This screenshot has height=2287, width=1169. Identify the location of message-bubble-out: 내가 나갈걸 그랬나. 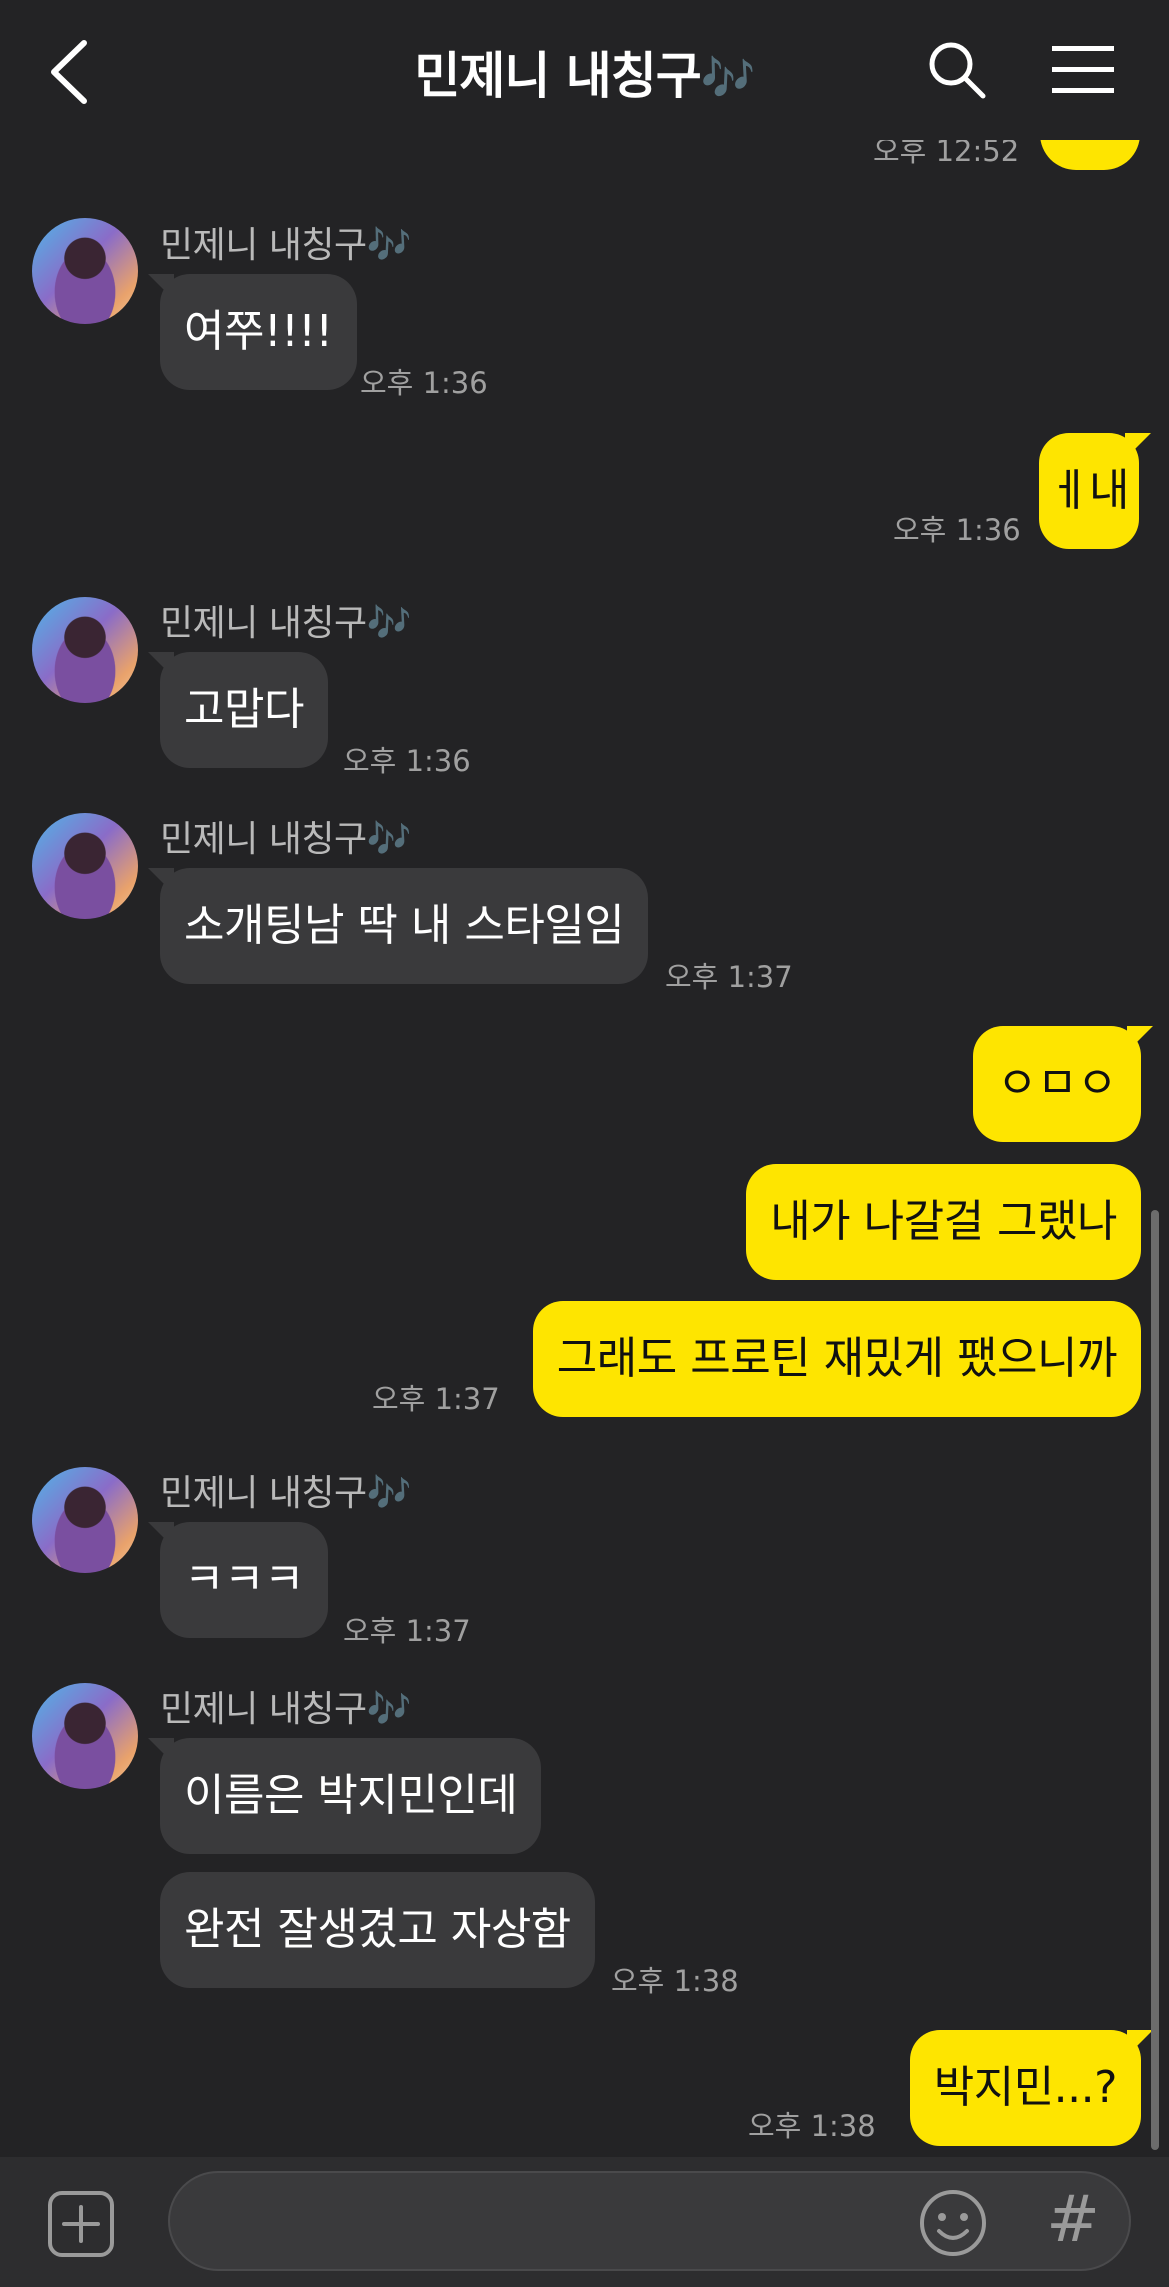
(943, 1222).